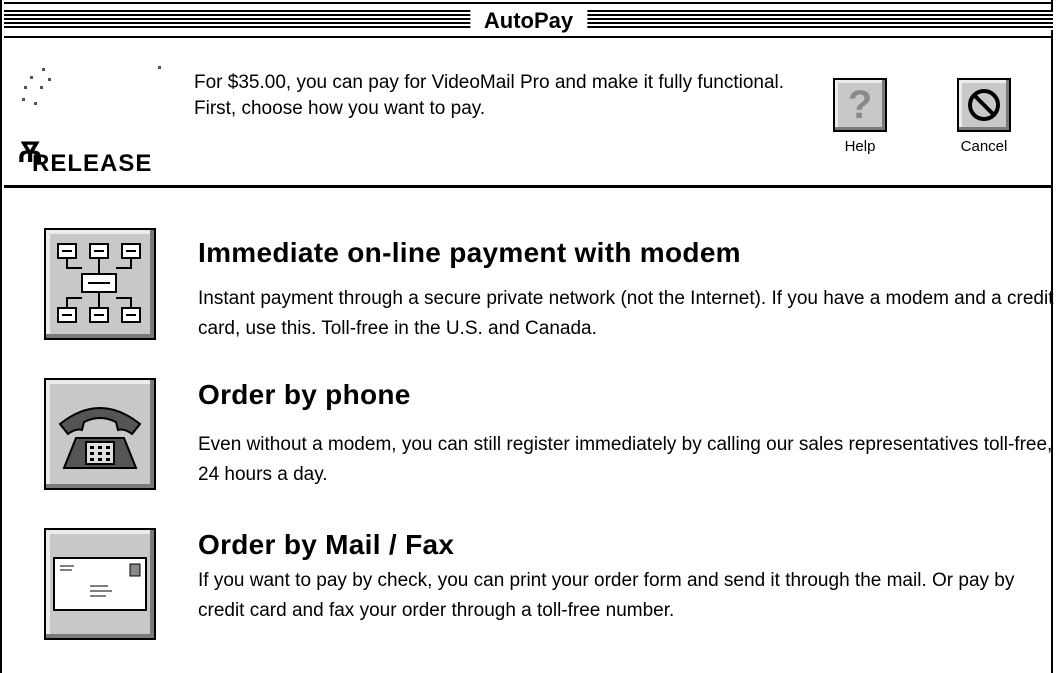 Image resolution: width=1057 pixels, height=673 pixels. I want to click on window-title: AutoPay, so click(528, 21).